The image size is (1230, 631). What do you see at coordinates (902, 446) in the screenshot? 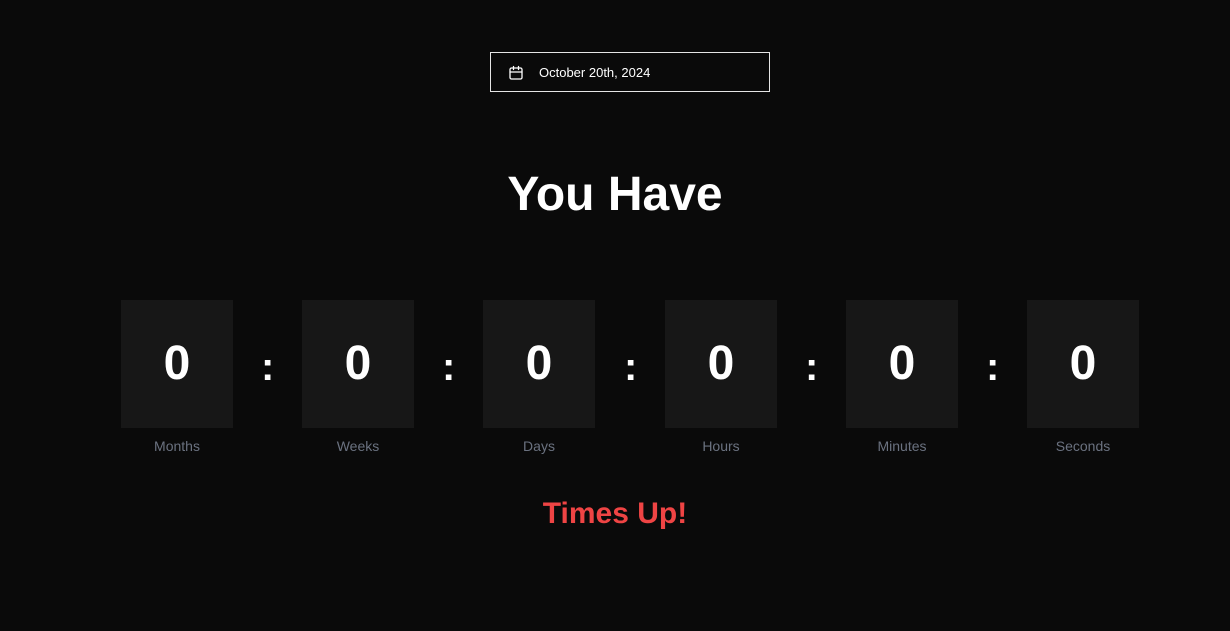
I see `minutes-label: Minutes` at bounding box center [902, 446].